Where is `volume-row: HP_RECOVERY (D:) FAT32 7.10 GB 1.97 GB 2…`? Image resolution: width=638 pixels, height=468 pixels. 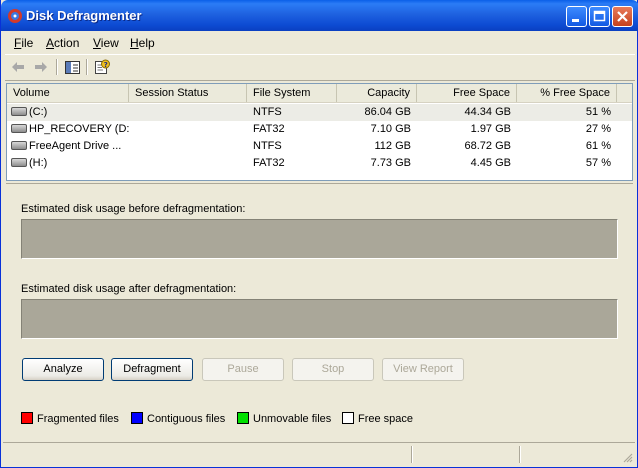
volume-row: HP_RECOVERY (D:) FAT32 7.10 GB 1.97 GB 2… is located at coordinates (319, 129).